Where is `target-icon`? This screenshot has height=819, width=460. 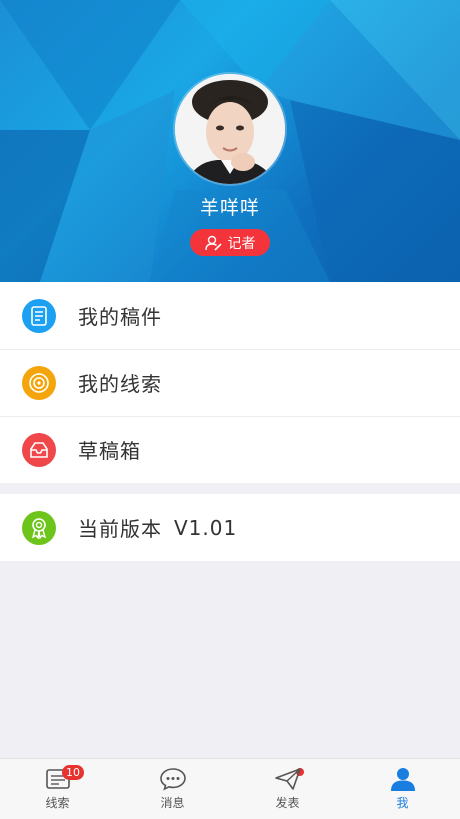 target-icon is located at coordinates (39, 382).